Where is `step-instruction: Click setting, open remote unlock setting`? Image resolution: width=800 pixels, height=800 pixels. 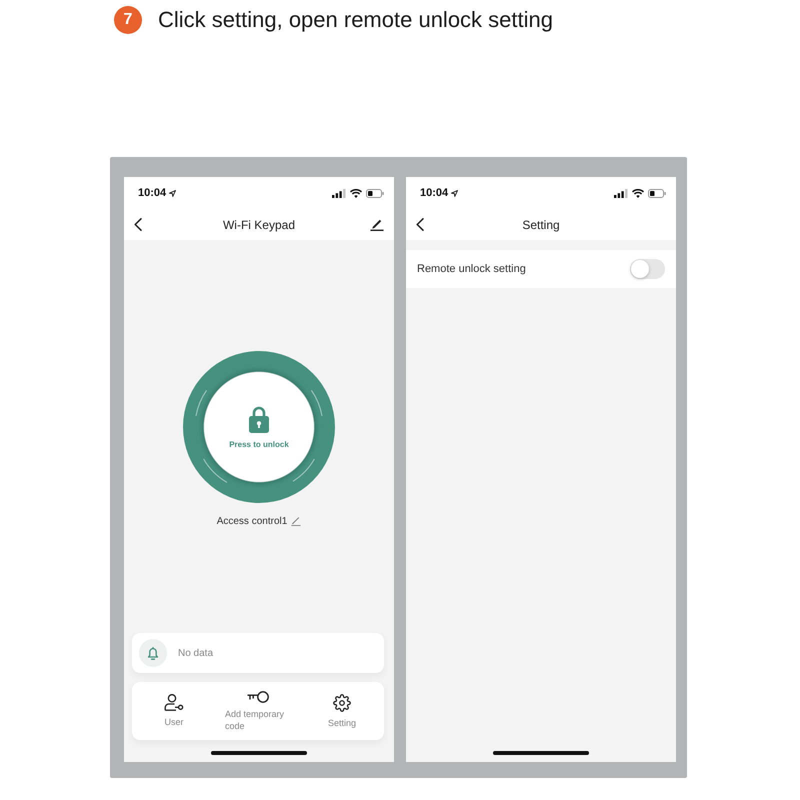
step-instruction: Click setting, open remote unlock setting is located at coordinates (355, 20).